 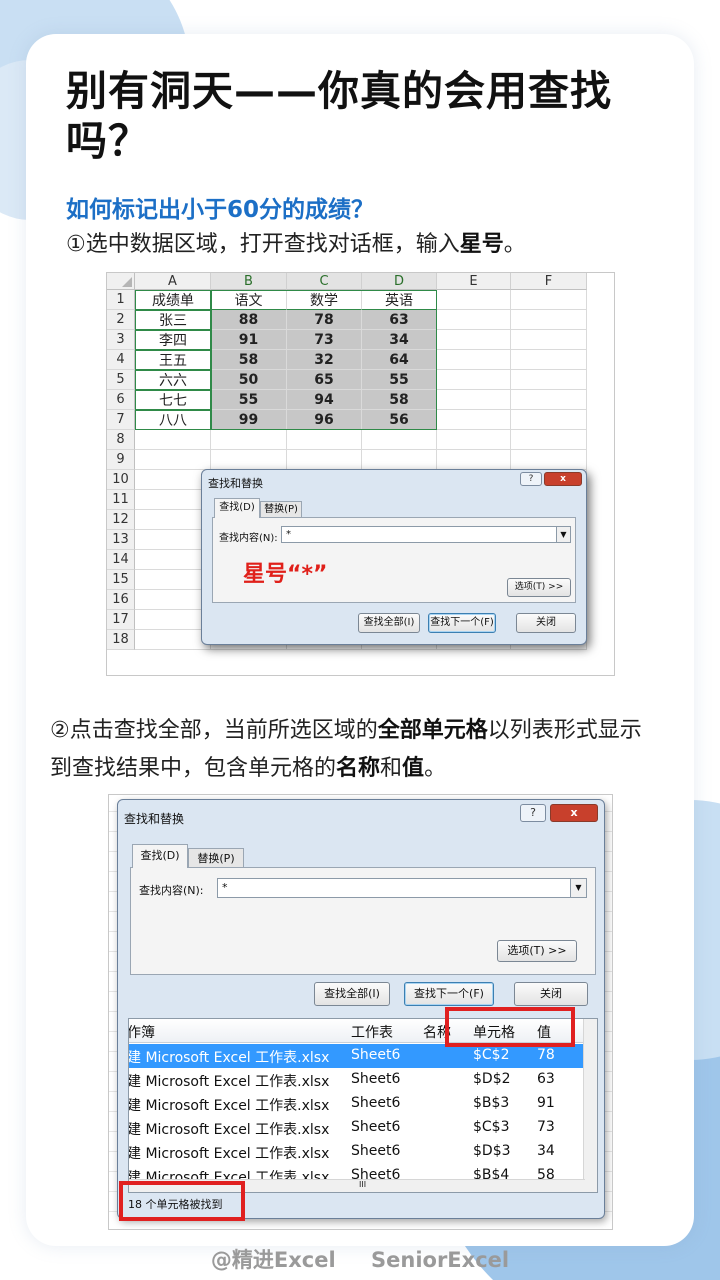 I want to click on score-cell: 64, so click(x=399, y=360).